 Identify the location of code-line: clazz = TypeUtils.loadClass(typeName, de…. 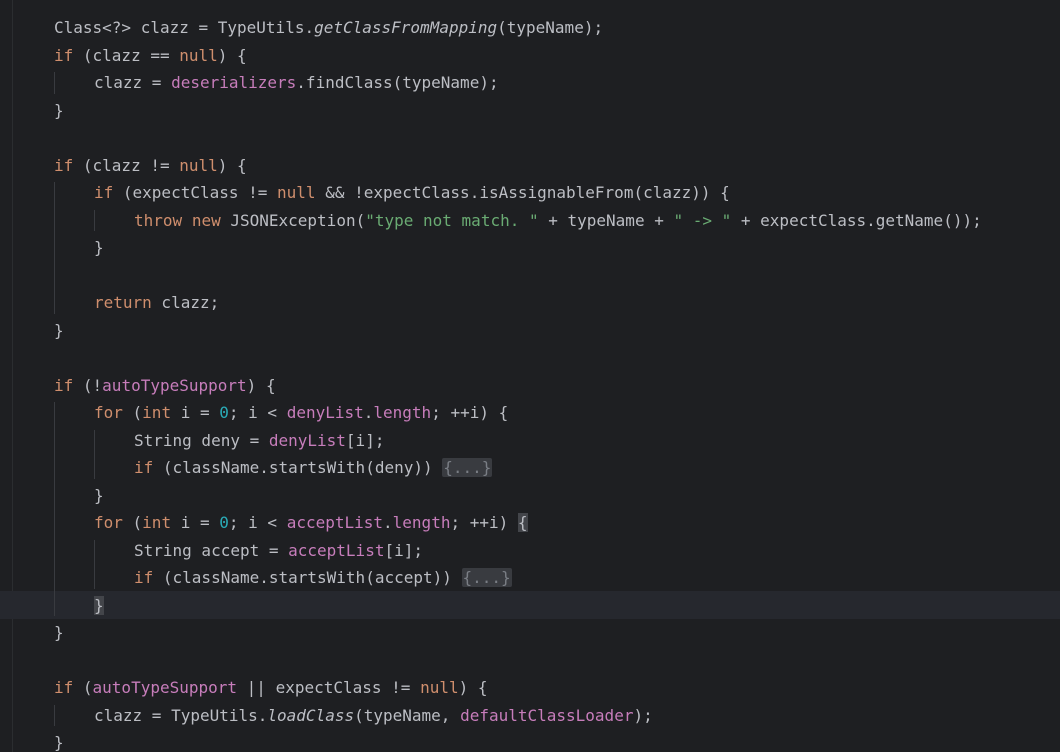
(373, 716).